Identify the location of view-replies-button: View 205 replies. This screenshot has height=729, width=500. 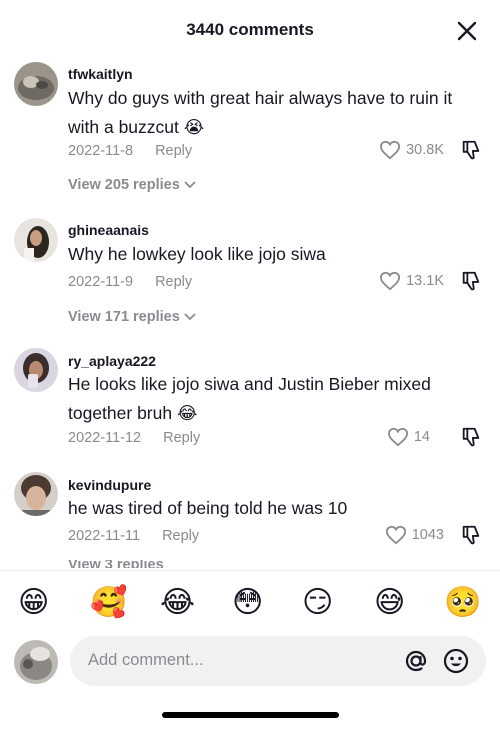
(132, 185).